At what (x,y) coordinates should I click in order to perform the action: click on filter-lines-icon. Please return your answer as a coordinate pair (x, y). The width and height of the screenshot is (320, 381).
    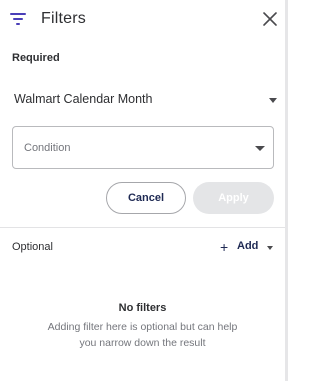
    Looking at the image, I should click on (18, 19).